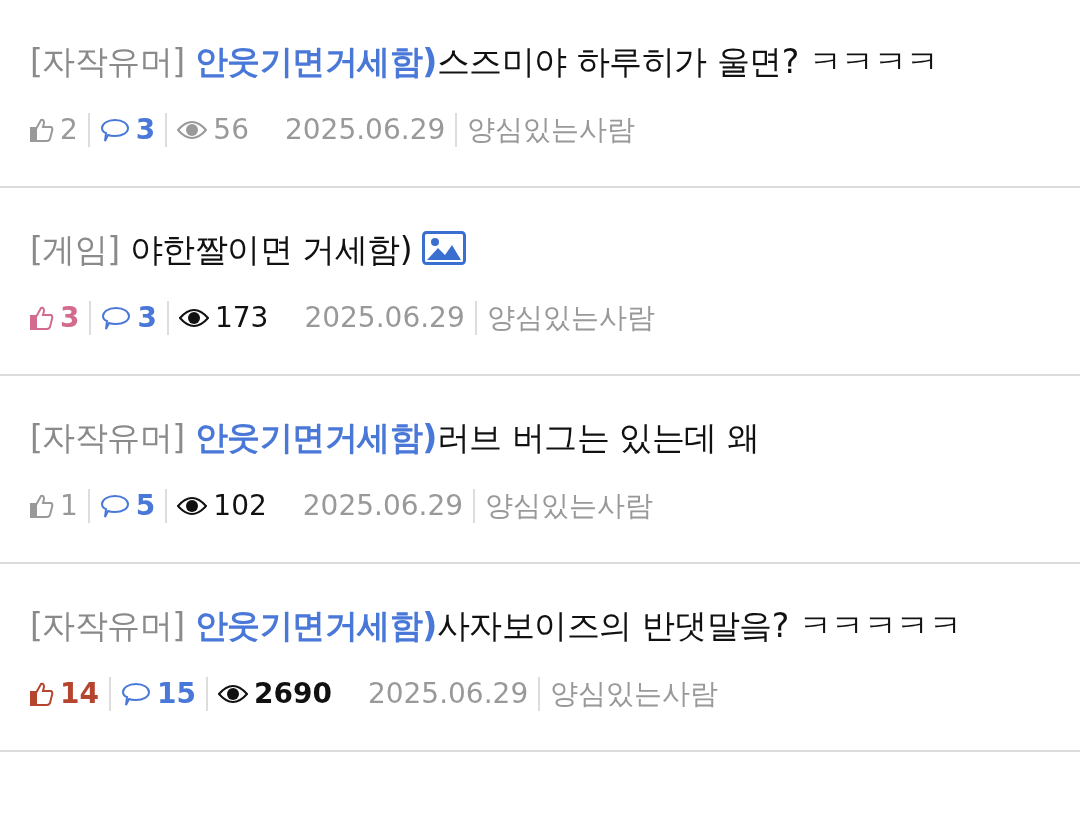 The height and width of the screenshot is (829, 1080). I want to click on post-title: [자작유머] 안웃기면거세함)스즈미야 하루히가 울면? ㅋㅋㅋㅋ, so click(484, 61).